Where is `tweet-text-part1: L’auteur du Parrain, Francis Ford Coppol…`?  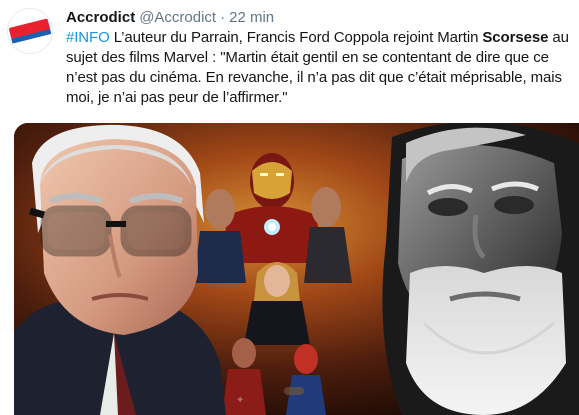 tweet-text-part1: L’auteur du Parrain, Francis Ford Coppol… is located at coordinates (296, 37).